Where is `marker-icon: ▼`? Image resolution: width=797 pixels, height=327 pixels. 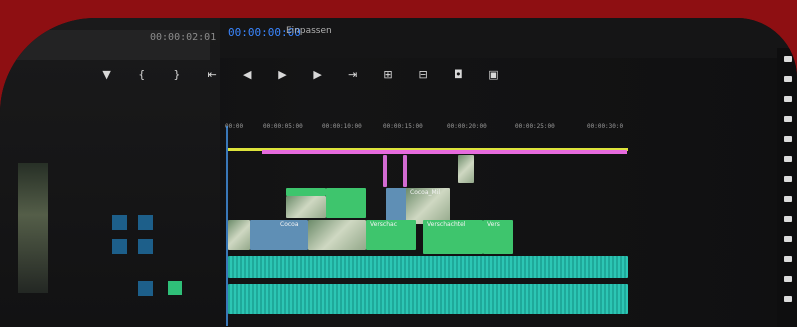
marker-icon: ▼ is located at coordinates (106, 74).